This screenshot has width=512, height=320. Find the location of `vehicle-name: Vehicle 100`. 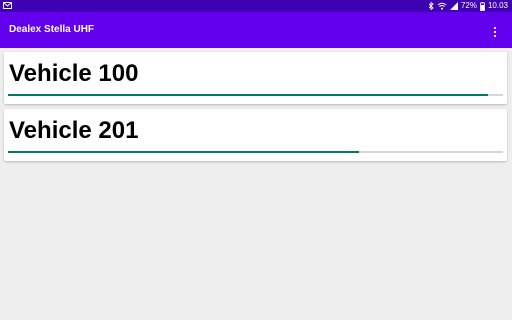

vehicle-name: Vehicle 100 is located at coordinates (74, 73).